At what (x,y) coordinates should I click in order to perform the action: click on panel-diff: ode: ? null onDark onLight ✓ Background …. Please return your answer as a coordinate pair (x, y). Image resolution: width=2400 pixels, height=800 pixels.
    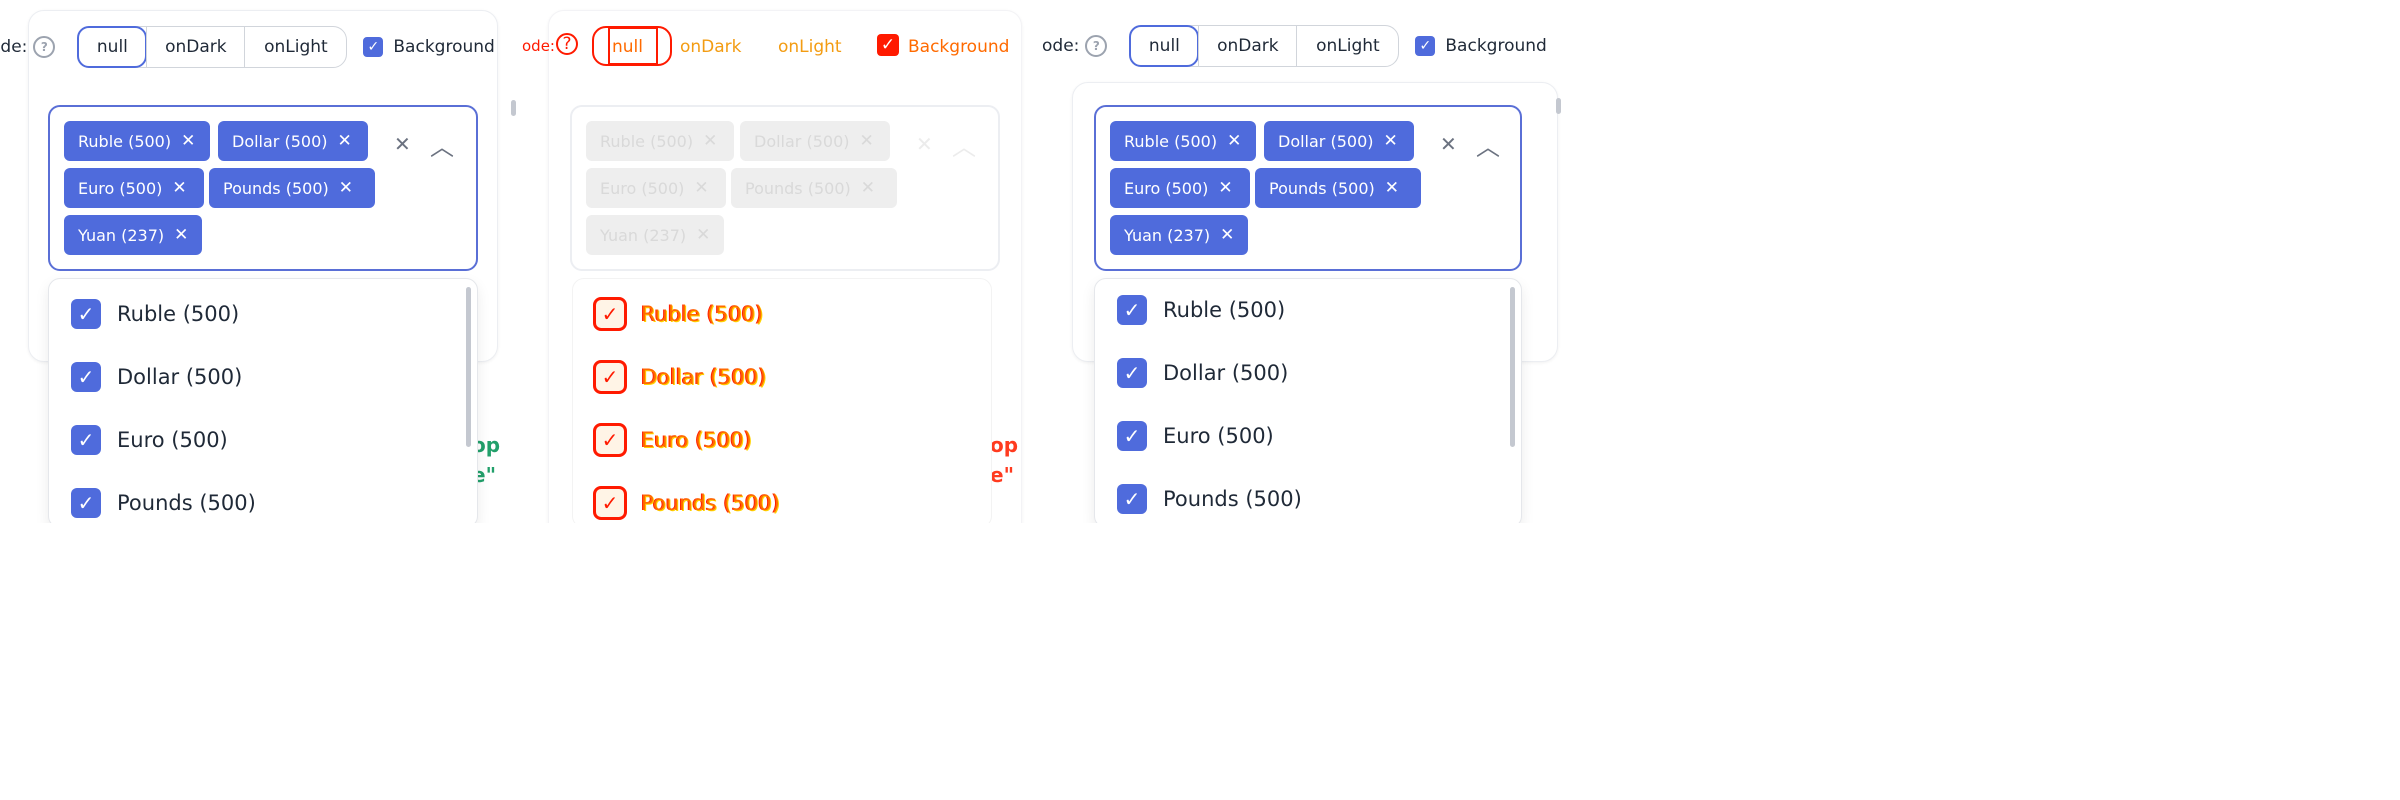
    Looking at the image, I should click on (780, 261).